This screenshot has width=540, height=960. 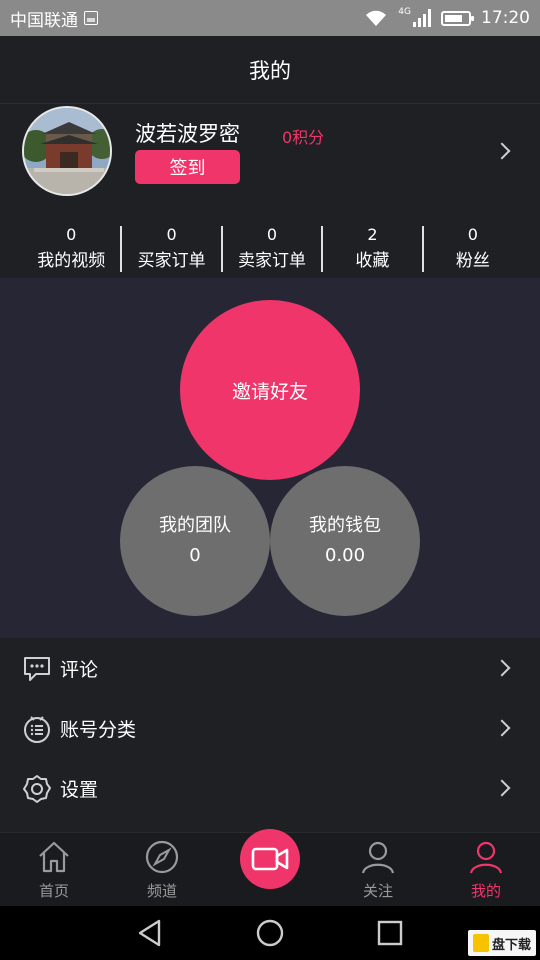 What do you see at coordinates (79, 669) in the screenshot?
I see `menu-label: 评论` at bounding box center [79, 669].